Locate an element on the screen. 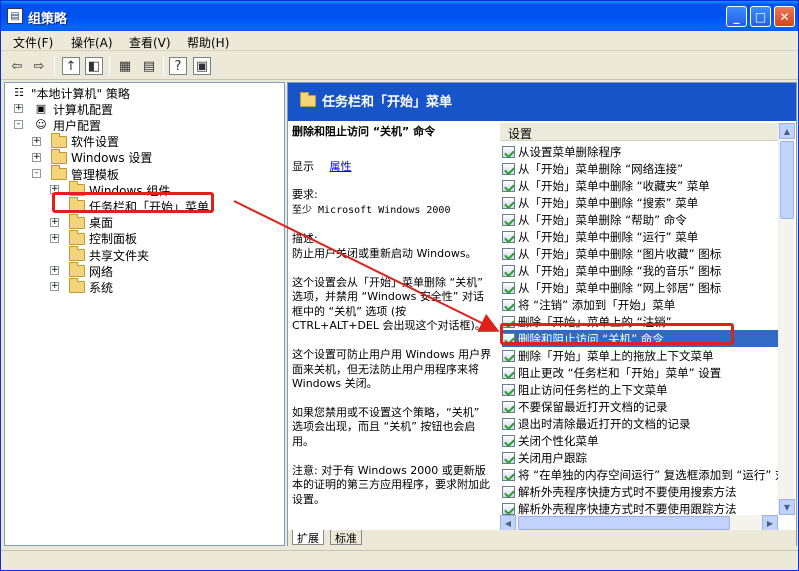 The image size is (799, 571). setting-row: 阻止更改 “任务栏和「开始」菜单” 设置 is located at coordinates (640, 372).